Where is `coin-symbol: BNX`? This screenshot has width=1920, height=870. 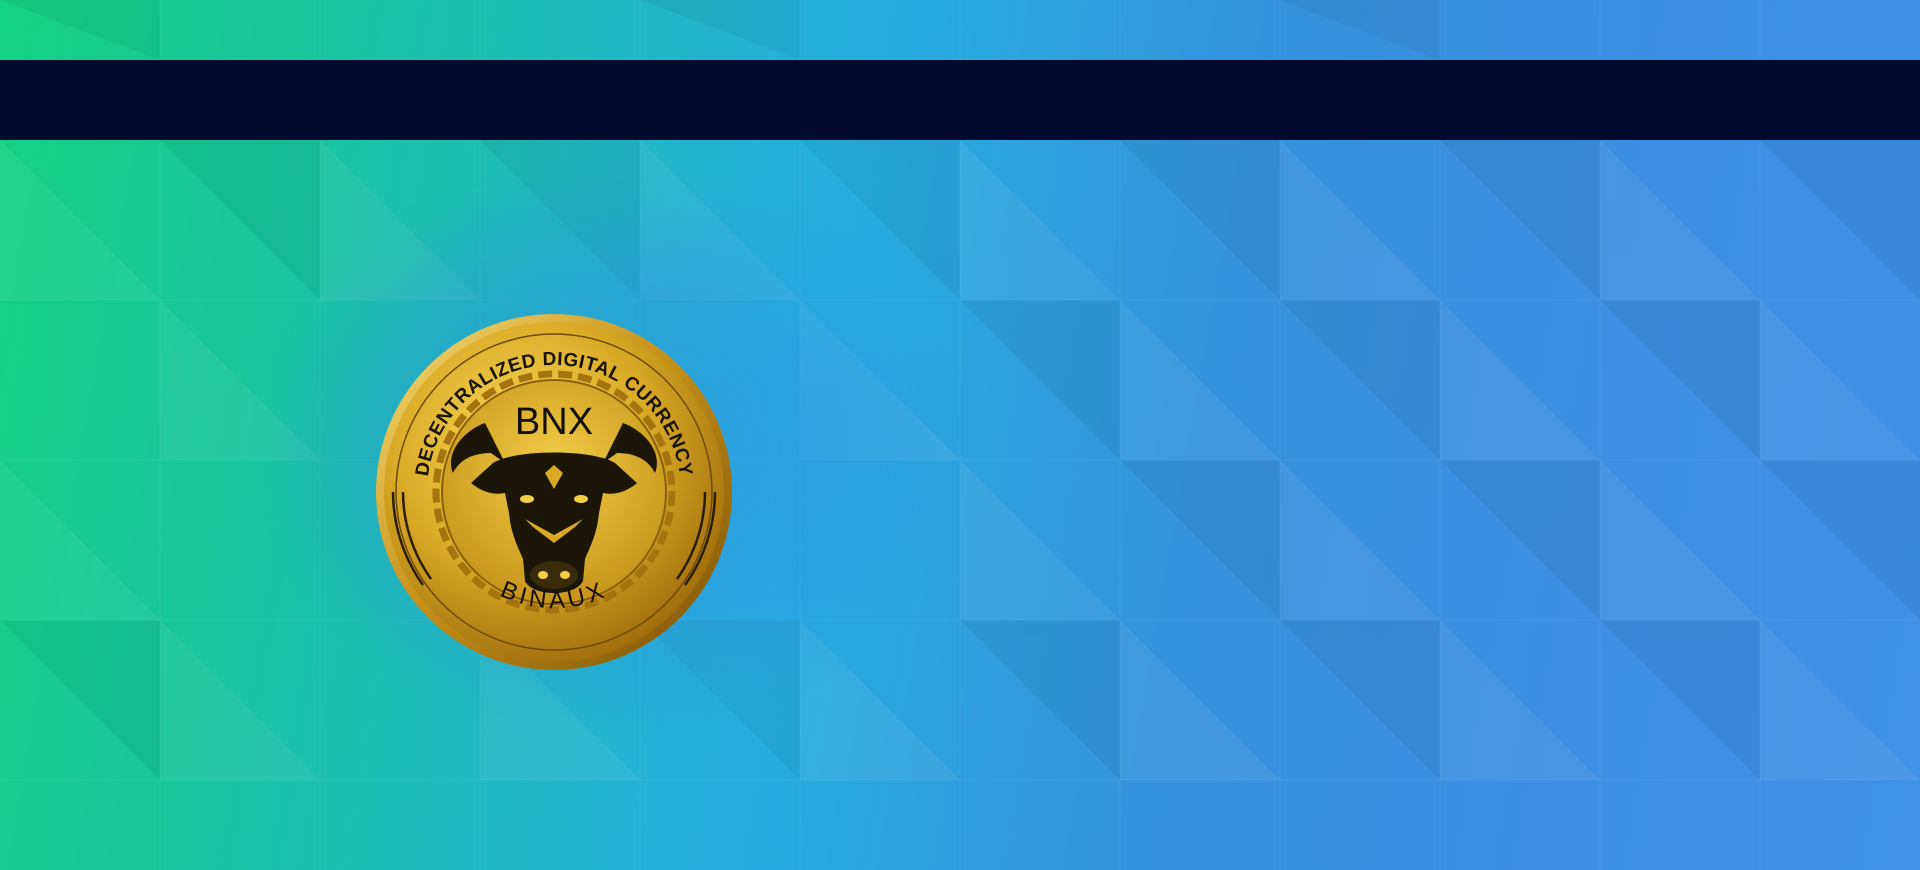 coin-symbol: BNX is located at coordinates (554, 422).